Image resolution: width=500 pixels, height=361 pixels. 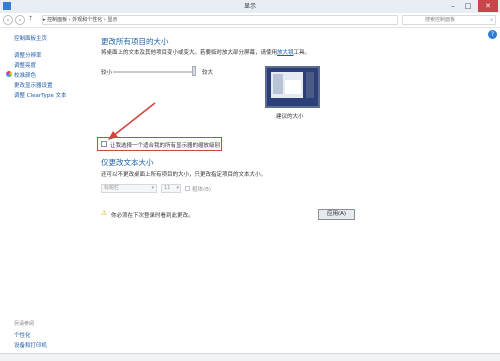 I want to click on help-icon: ?, so click(x=492, y=34).